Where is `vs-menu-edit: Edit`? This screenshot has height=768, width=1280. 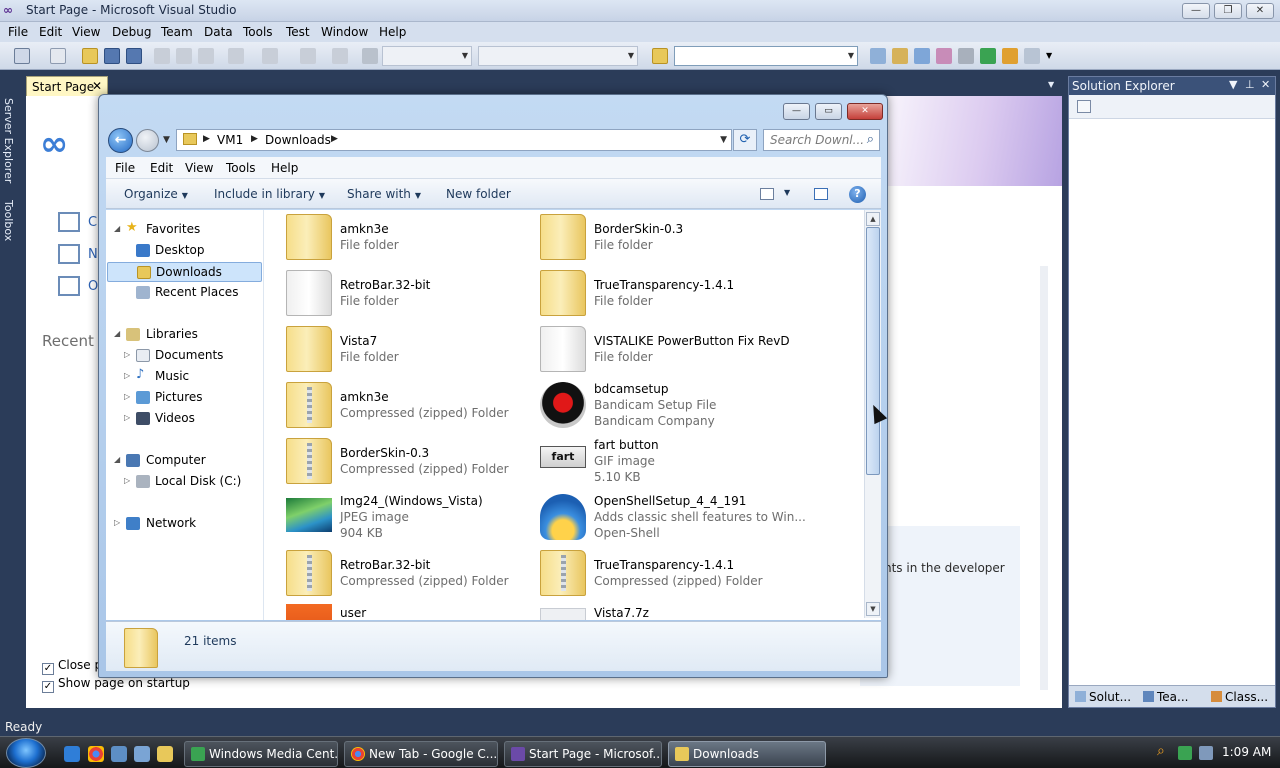 vs-menu-edit: Edit is located at coordinates (50, 32).